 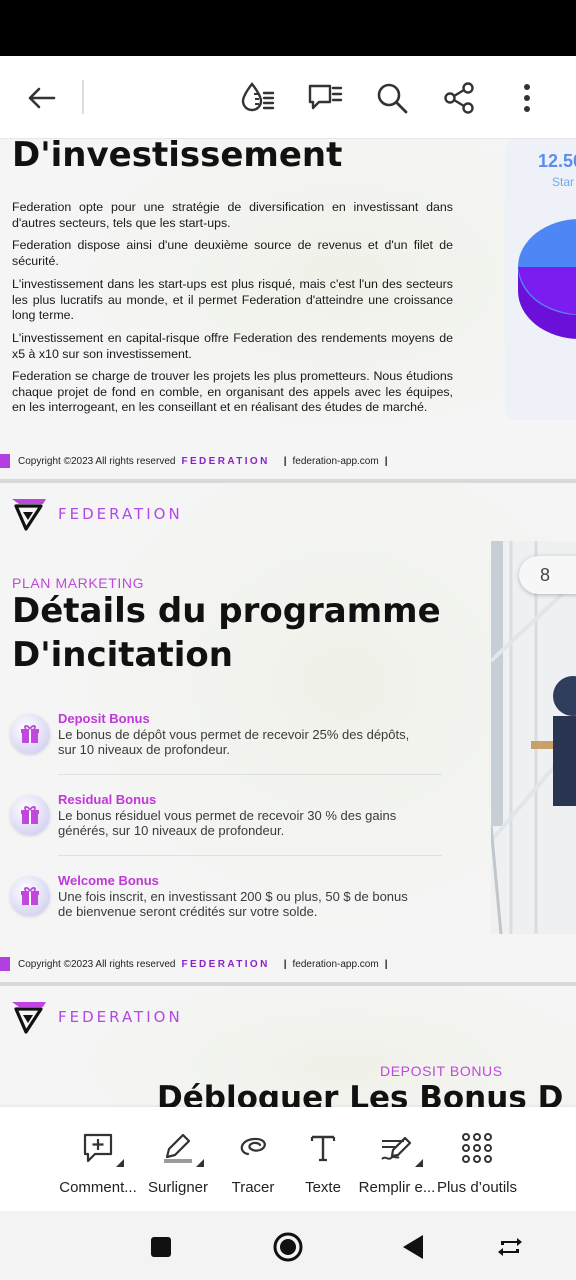 I want to click on more-tools: Plus d’outils, so click(x=477, y=1162).